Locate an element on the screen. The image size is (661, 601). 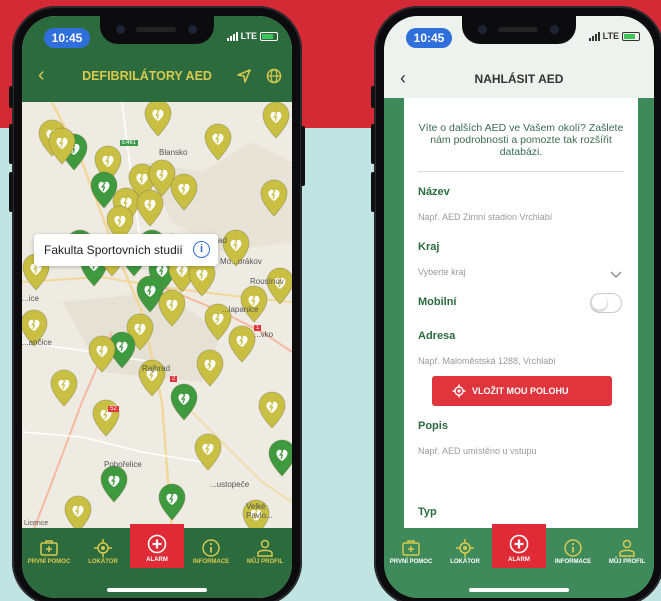
map-label-rajhrad: Rajhrad is located at coordinates (156, 368).